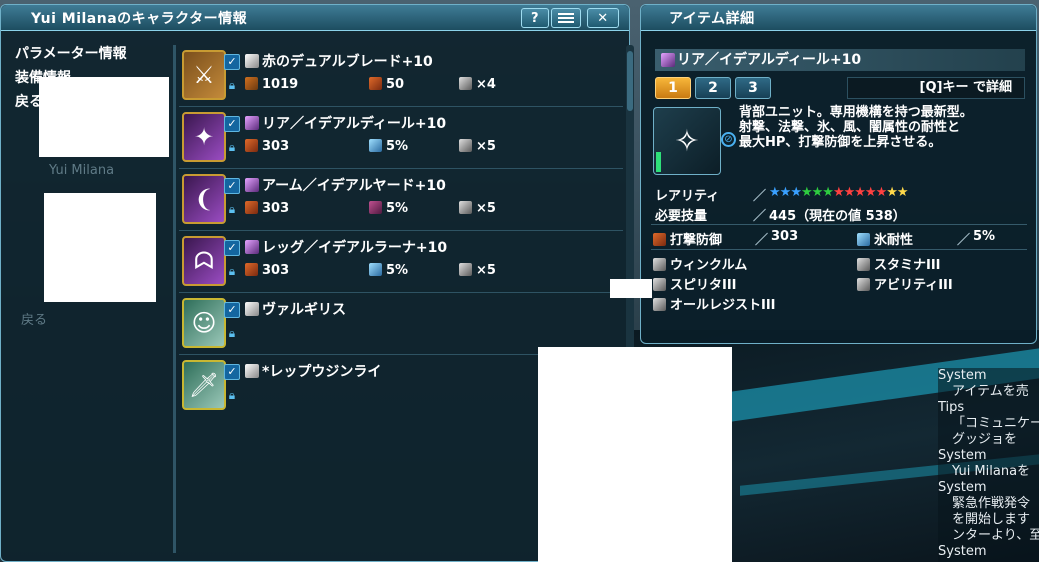 This screenshot has width=1039, height=562. I want to click on sidebar-divider, so click(174, 299).